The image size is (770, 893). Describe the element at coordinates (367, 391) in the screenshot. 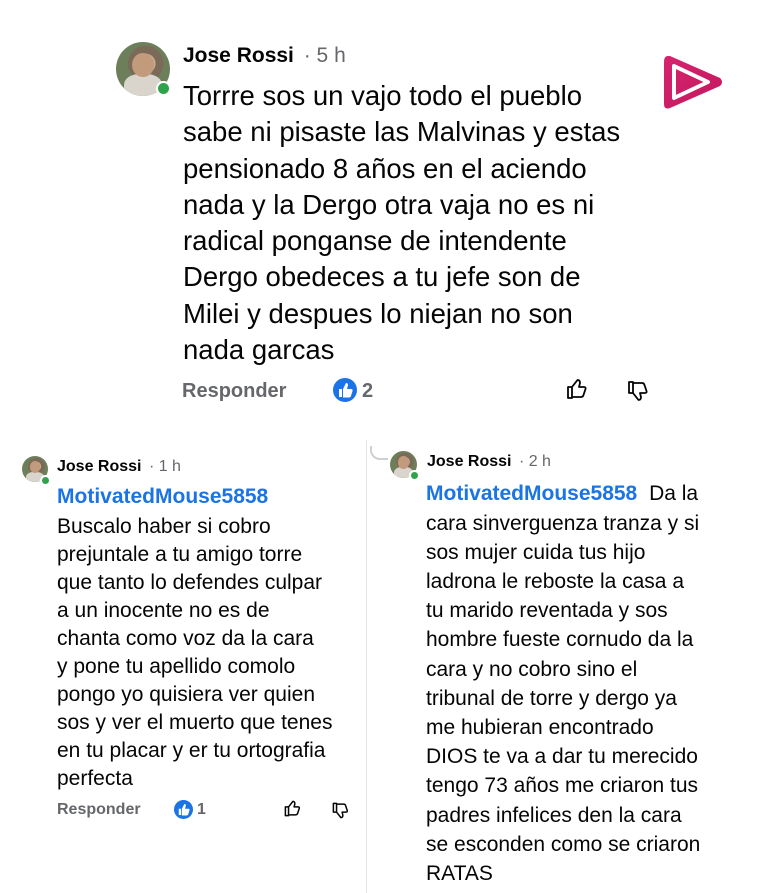

I see `like-count: 2` at that location.